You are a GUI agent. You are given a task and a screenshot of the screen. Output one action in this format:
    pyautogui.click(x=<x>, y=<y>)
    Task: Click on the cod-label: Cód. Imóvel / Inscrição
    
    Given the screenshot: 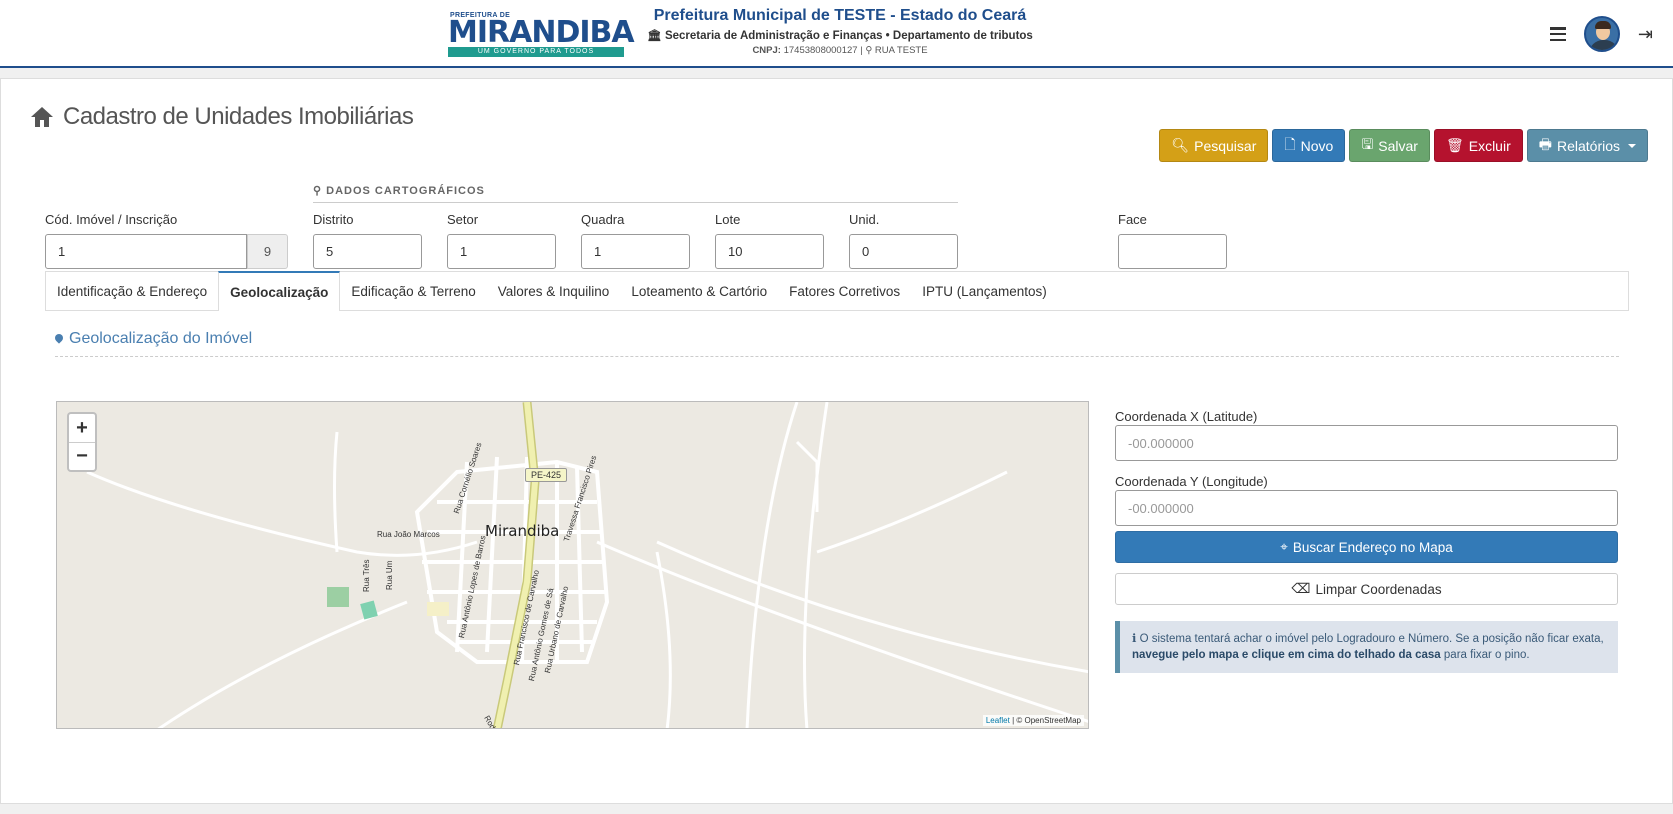 What is the action you would take?
    pyautogui.click(x=111, y=219)
    